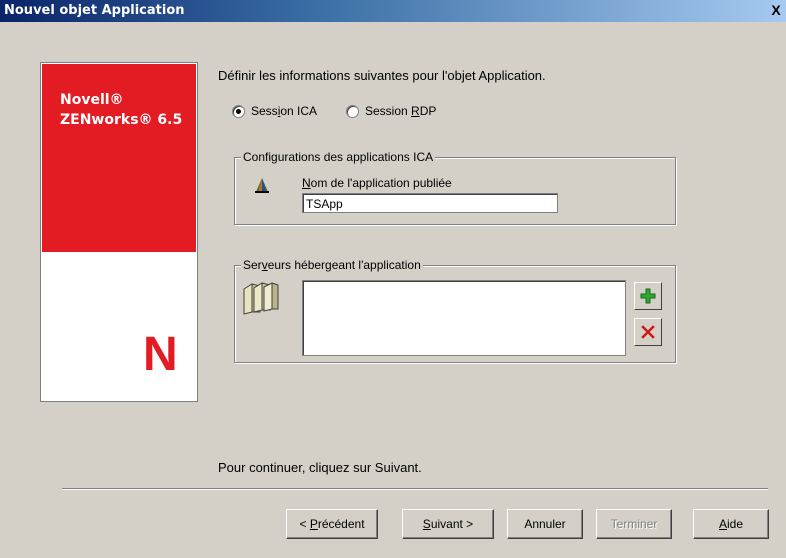  I want to click on logo-line1: Novell®, so click(92, 100).